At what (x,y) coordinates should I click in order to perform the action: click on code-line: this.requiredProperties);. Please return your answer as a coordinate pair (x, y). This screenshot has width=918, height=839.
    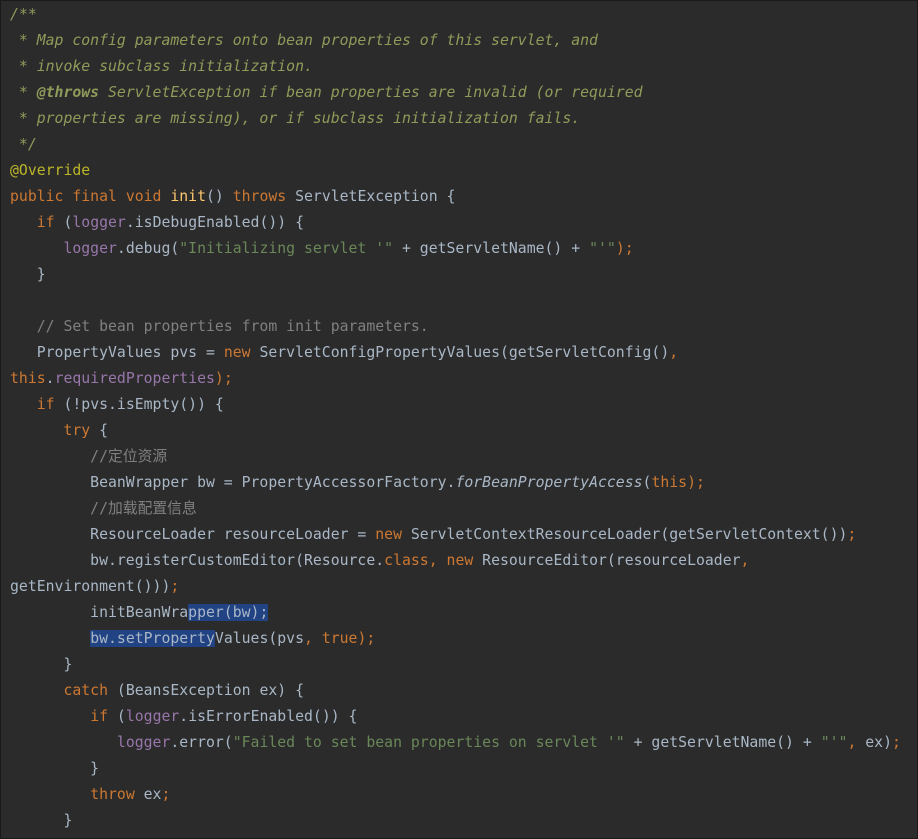
    Looking at the image, I should click on (455, 379).